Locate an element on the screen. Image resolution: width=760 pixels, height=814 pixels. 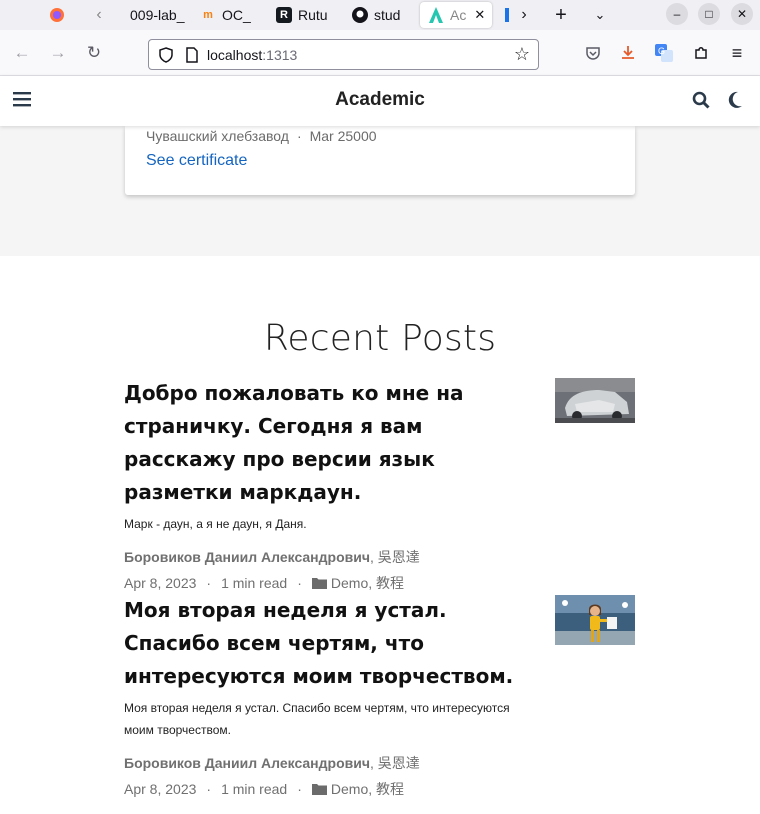
post-summary: Марк - даун, а я не даун, я Даня. is located at coordinates (215, 524).